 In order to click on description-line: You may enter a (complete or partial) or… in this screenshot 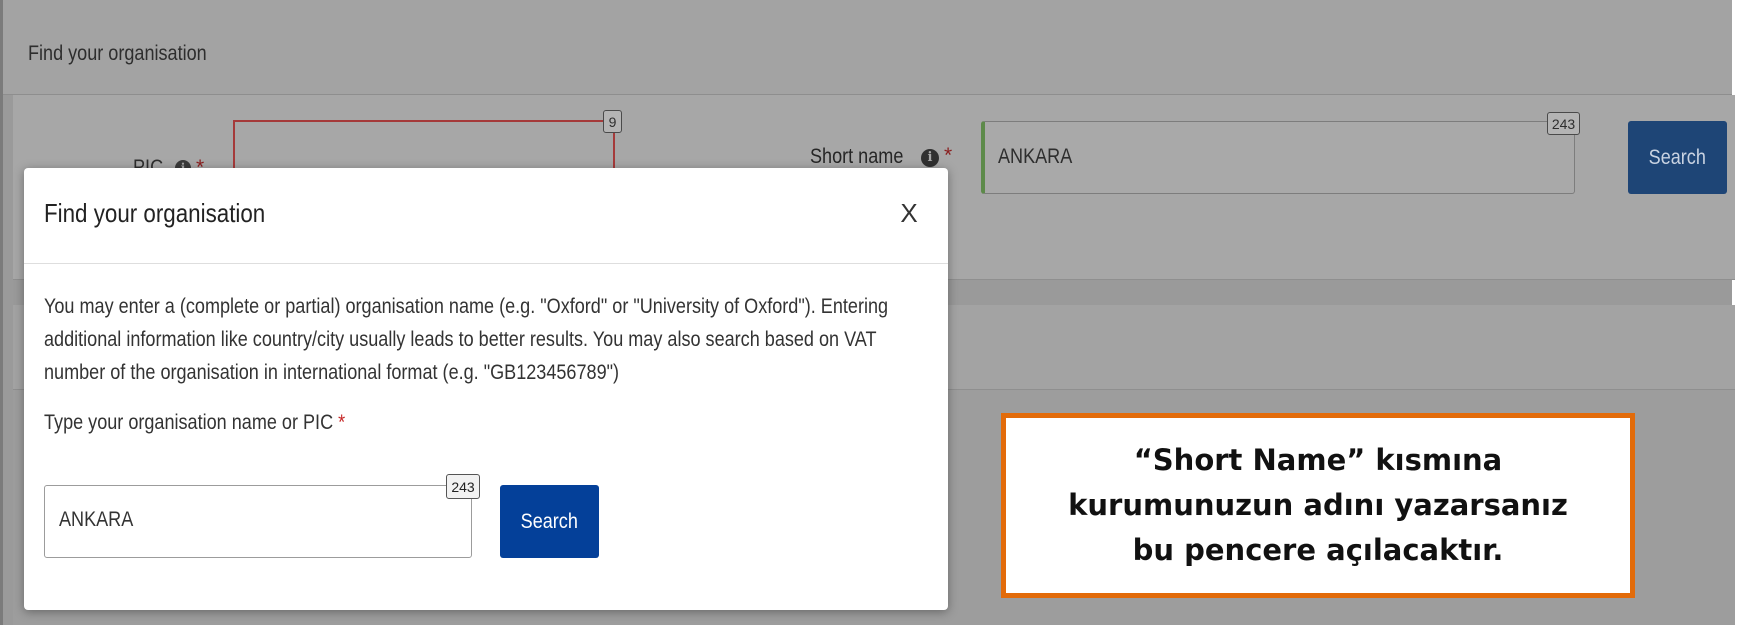, I will do `click(466, 306)`.